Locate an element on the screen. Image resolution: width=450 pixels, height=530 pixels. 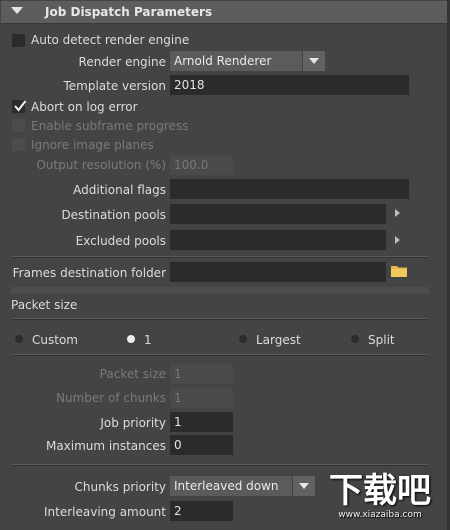
template-version-label: Template version is located at coordinates (114, 86).